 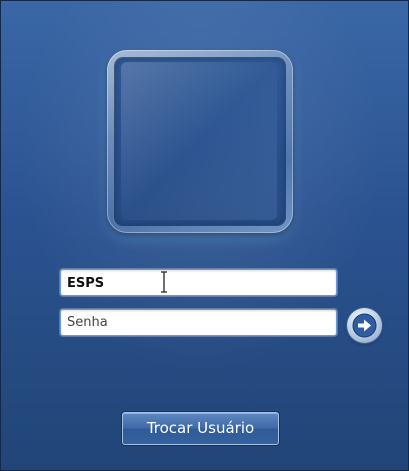 What do you see at coordinates (198, 322) in the screenshot?
I see `password-field` at bounding box center [198, 322].